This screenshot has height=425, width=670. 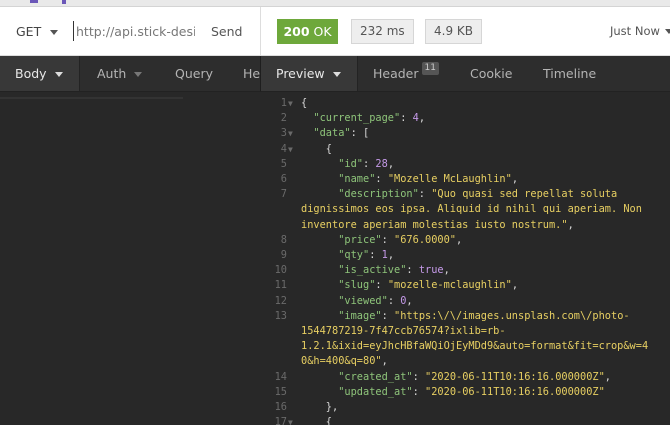 I want to click on code-line: 1 ▼ {, so click(x=465, y=103).